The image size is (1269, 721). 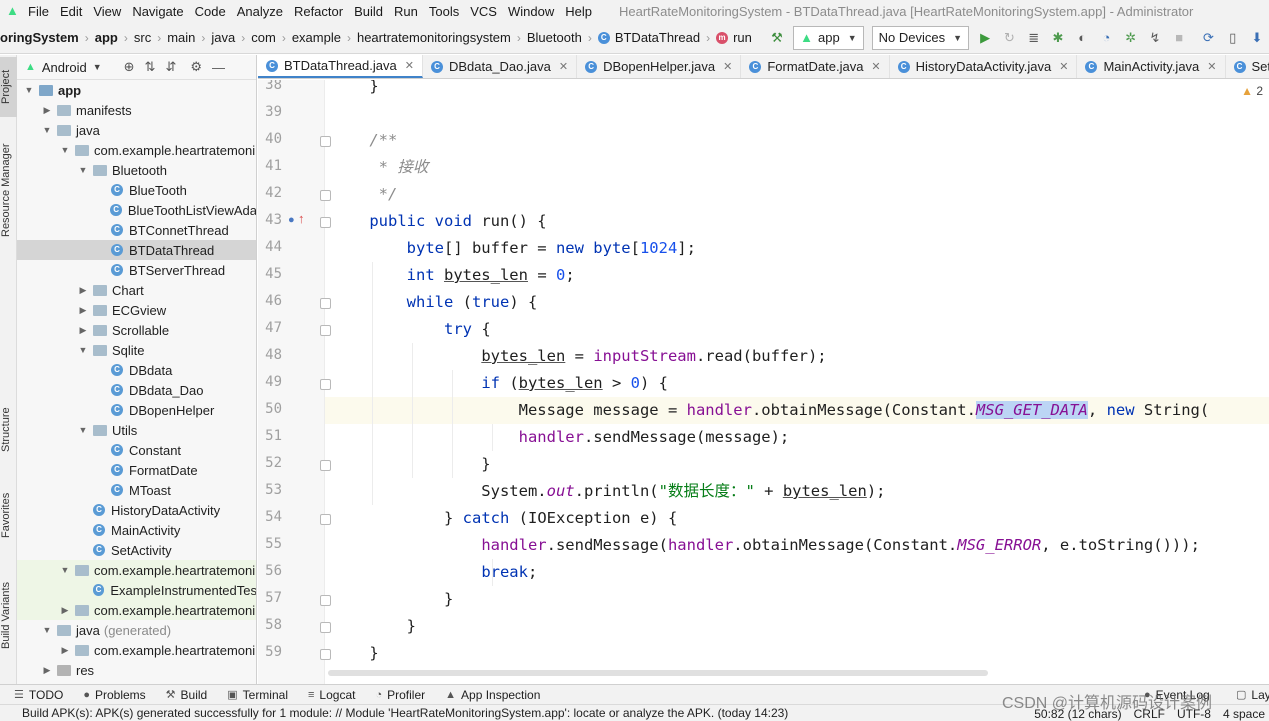 What do you see at coordinates (260, 11) in the screenshot?
I see `menu-analyze: Analyze` at bounding box center [260, 11].